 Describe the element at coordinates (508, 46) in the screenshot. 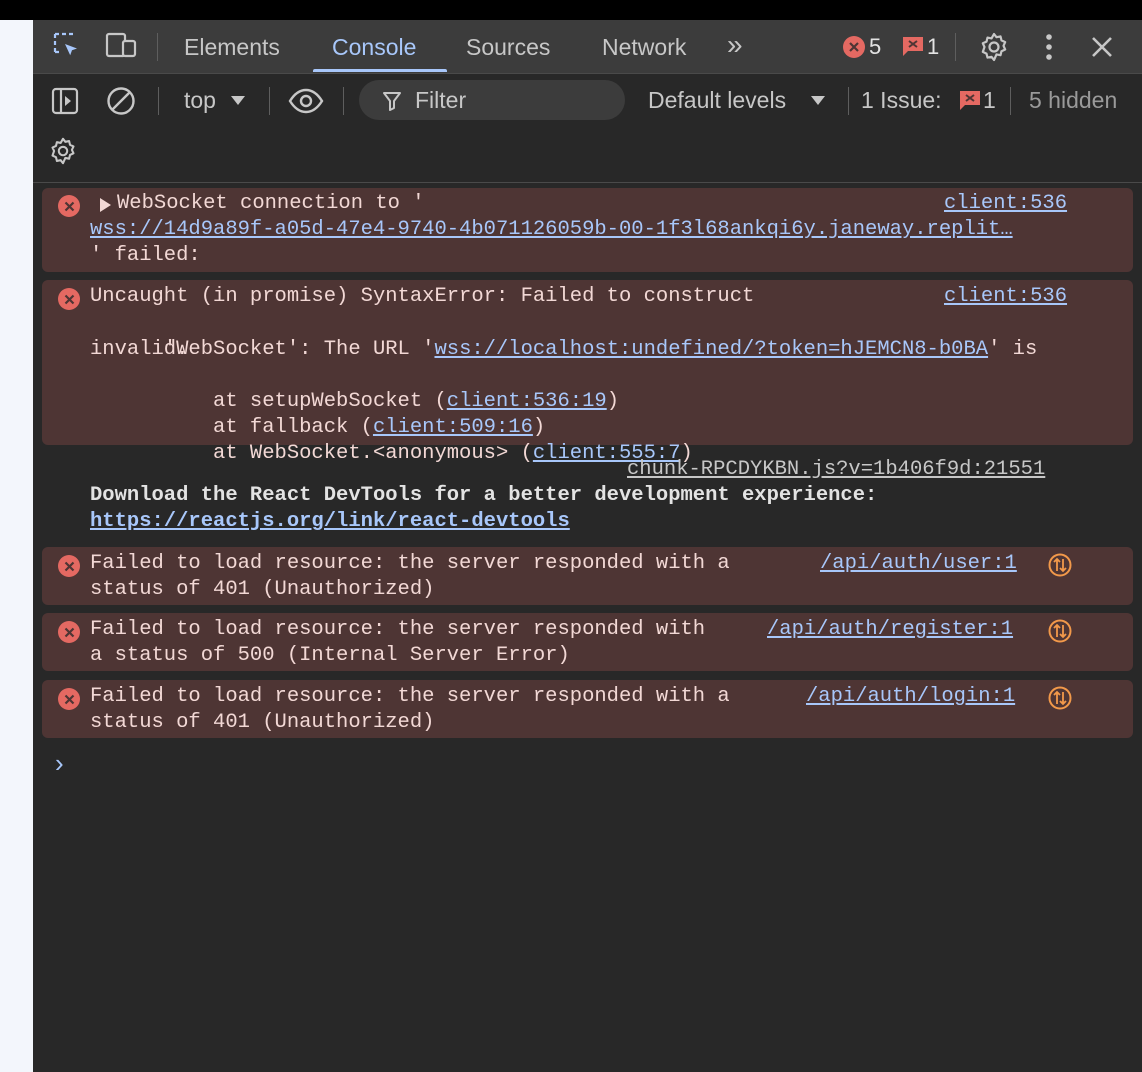

I see `tab-sources: Sources` at that location.